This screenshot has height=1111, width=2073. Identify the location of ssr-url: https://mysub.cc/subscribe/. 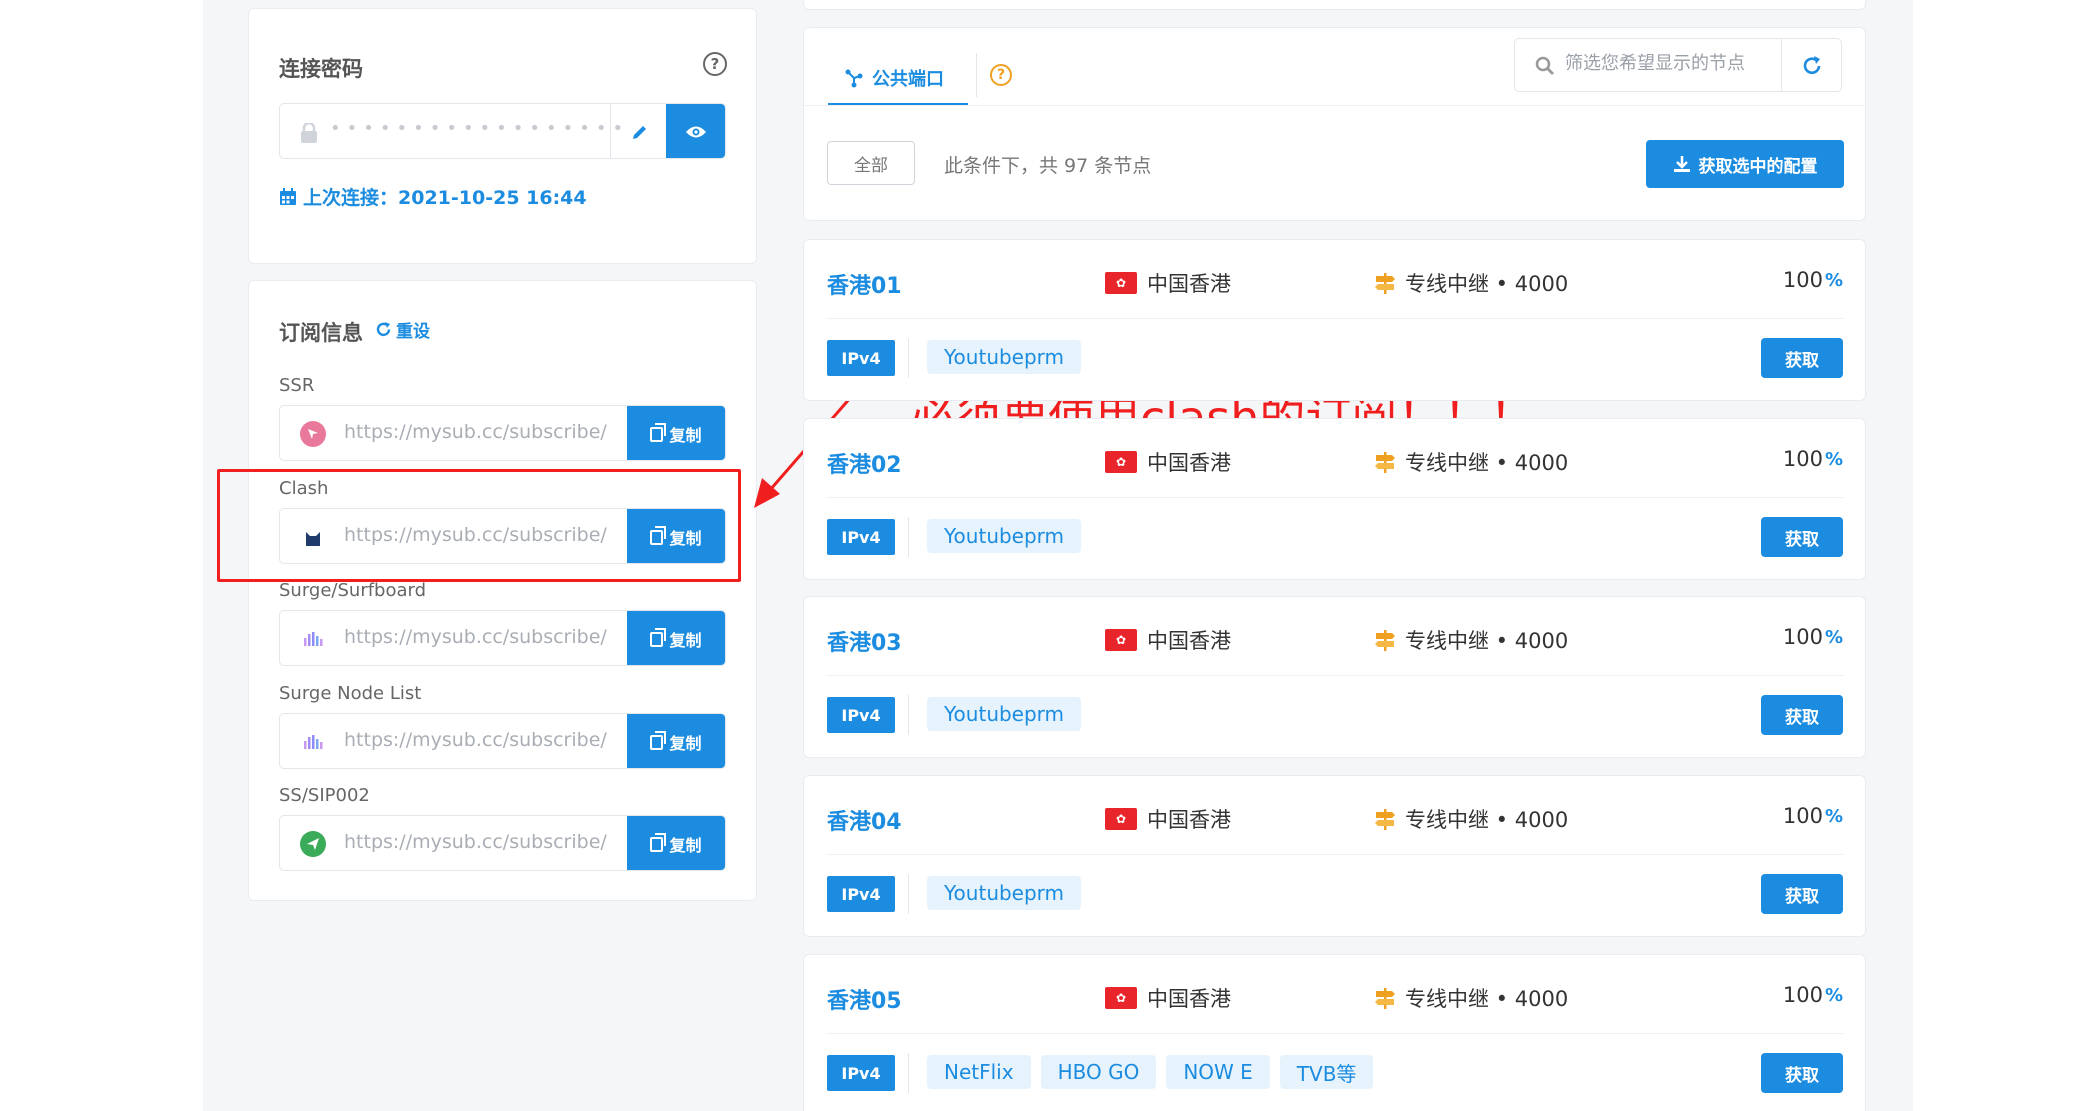
(475, 432).